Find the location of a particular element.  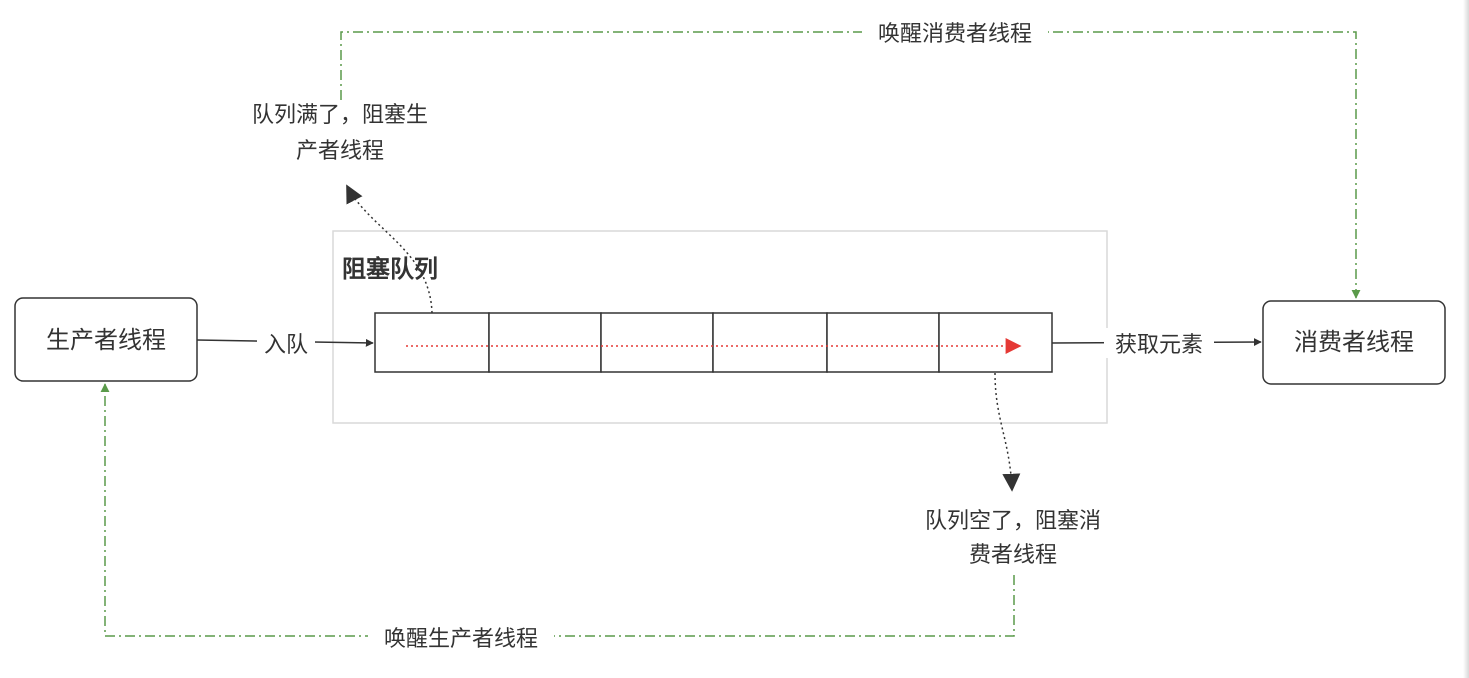

window-edge-shadow is located at coordinates (1466, 339).